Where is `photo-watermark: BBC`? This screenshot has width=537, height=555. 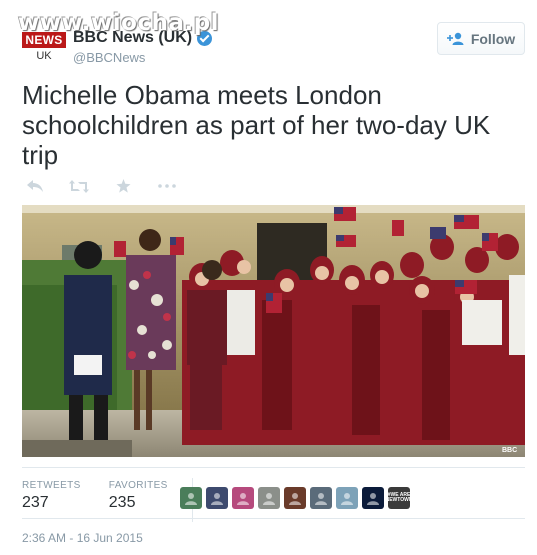 photo-watermark: BBC is located at coordinates (509, 450).